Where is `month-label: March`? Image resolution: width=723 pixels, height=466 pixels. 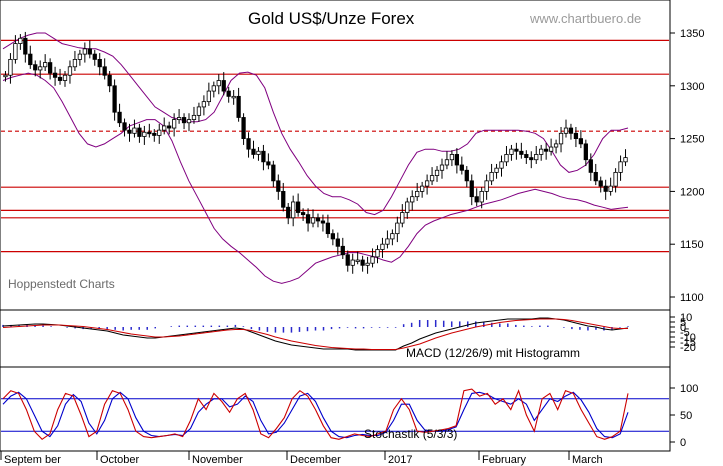 month-label: March is located at coordinates (587, 460).